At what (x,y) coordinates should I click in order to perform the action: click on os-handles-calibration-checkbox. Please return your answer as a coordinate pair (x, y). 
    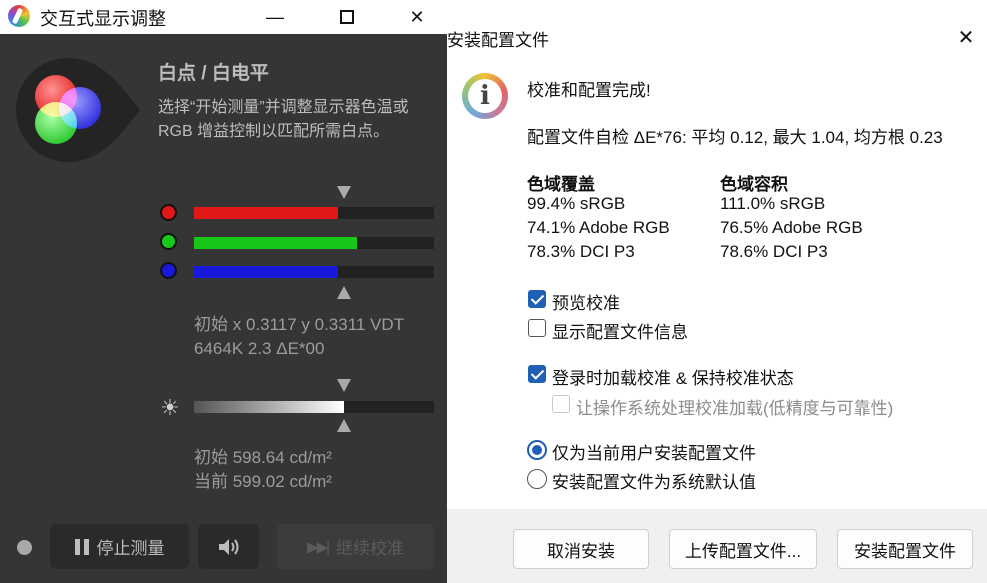
    Looking at the image, I should click on (561, 404).